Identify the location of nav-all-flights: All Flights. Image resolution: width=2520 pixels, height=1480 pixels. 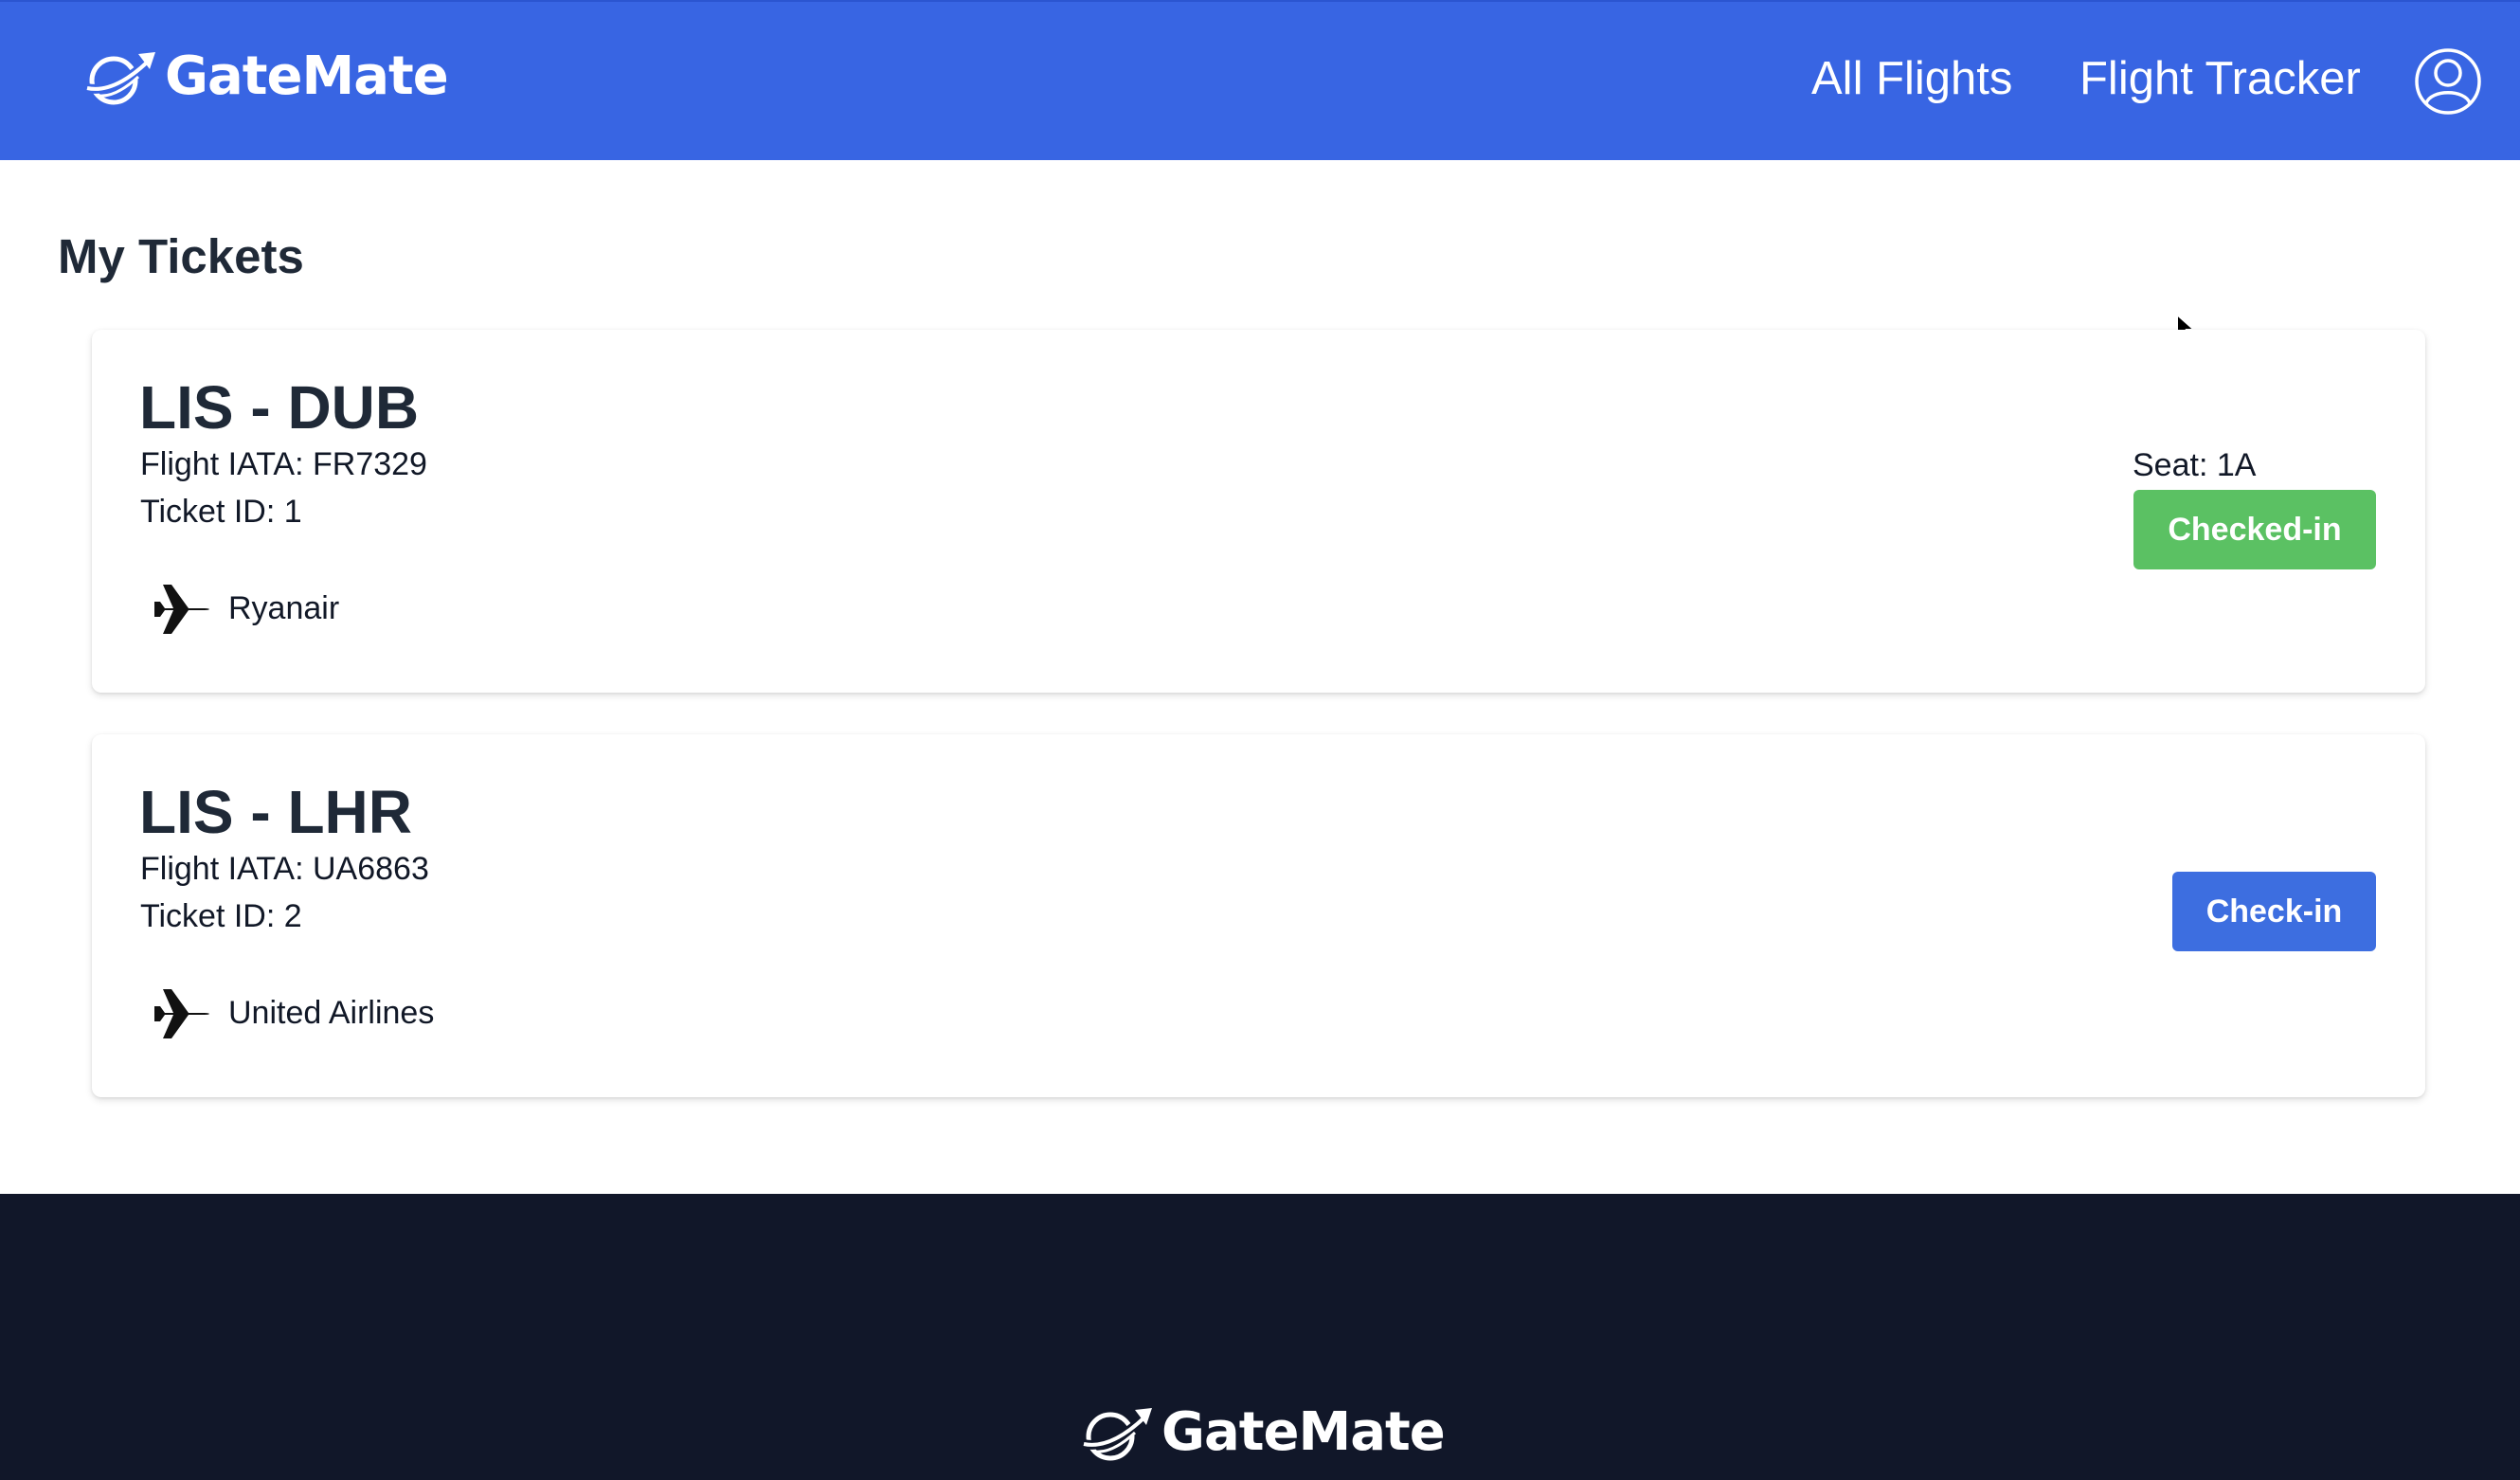
(1911, 79).